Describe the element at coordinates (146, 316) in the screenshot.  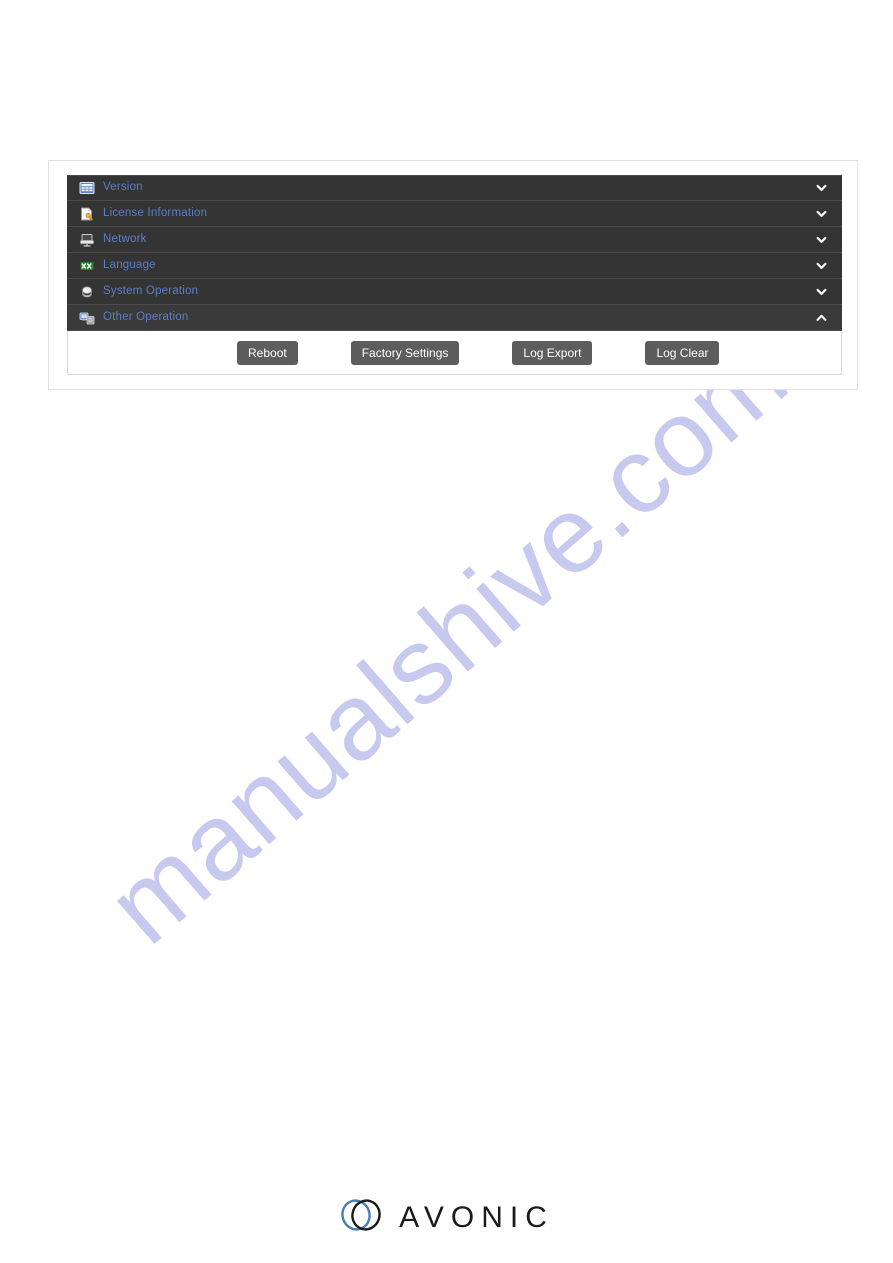
I see `panel-label-other-operation: Other Operation` at that location.